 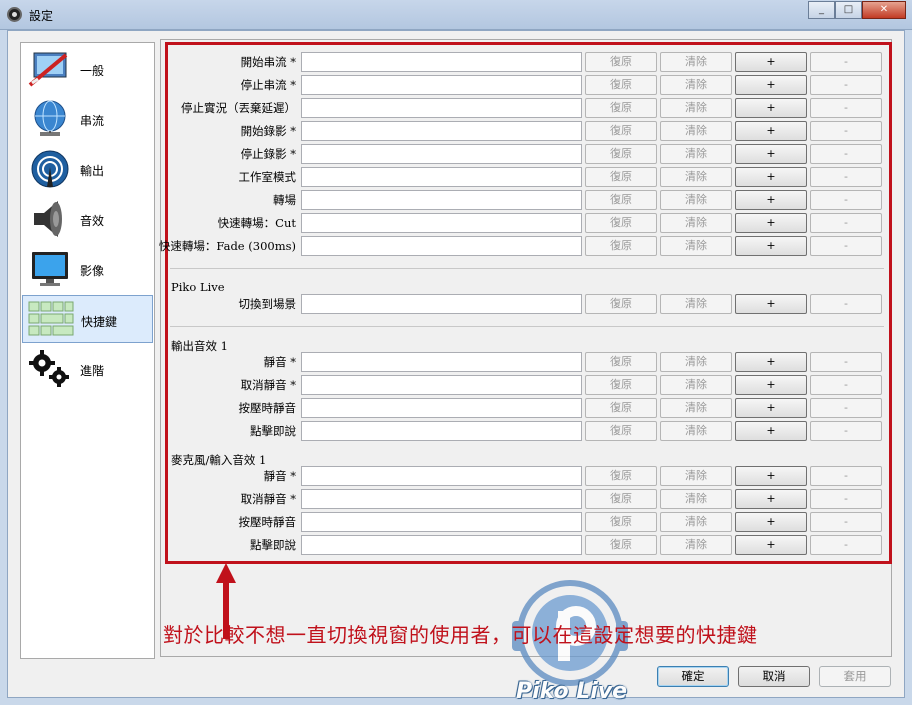 I want to click on section-divider, so click(x=527, y=268).